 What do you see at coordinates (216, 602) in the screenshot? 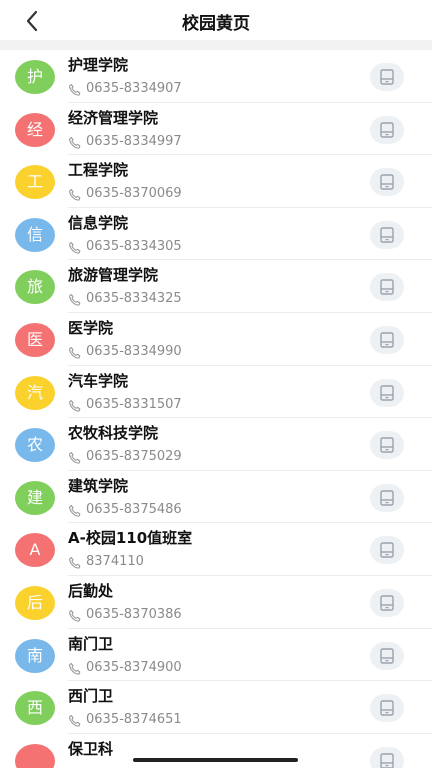
I see `list-item: 后后勤处 0635-8370386` at bounding box center [216, 602].